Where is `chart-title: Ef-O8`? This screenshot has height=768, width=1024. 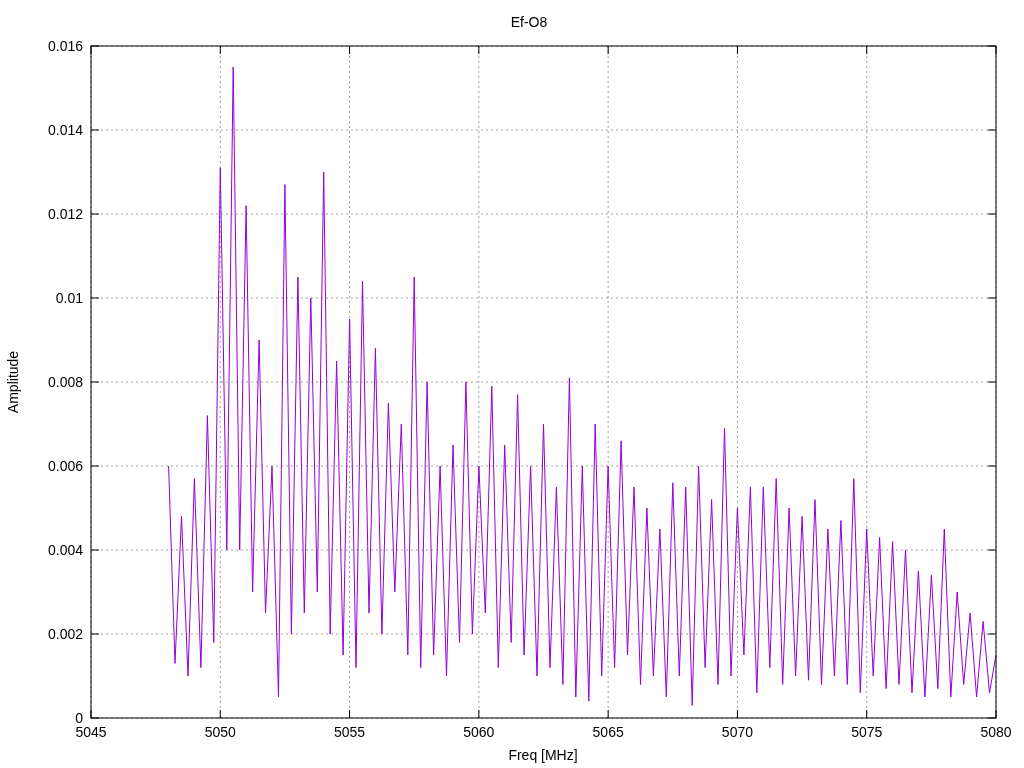
chart-title: Ef-O8 is located at coordinates (529, 22).